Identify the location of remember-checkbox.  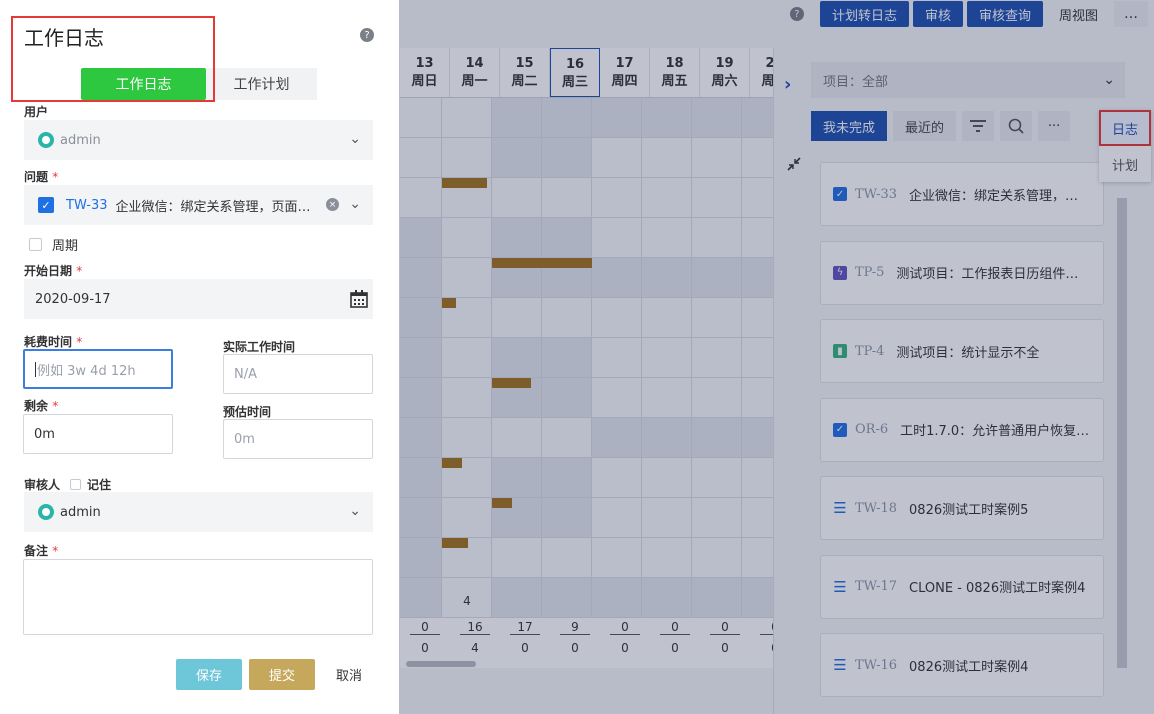
(76, 484).